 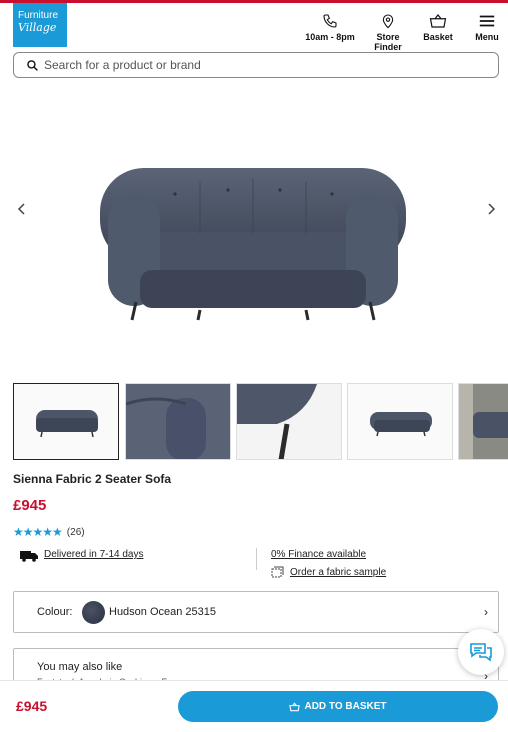 What do you see at coordinates (256, 559) in the screenshot?
I see `info-divider` at bounding box center [256, 559].